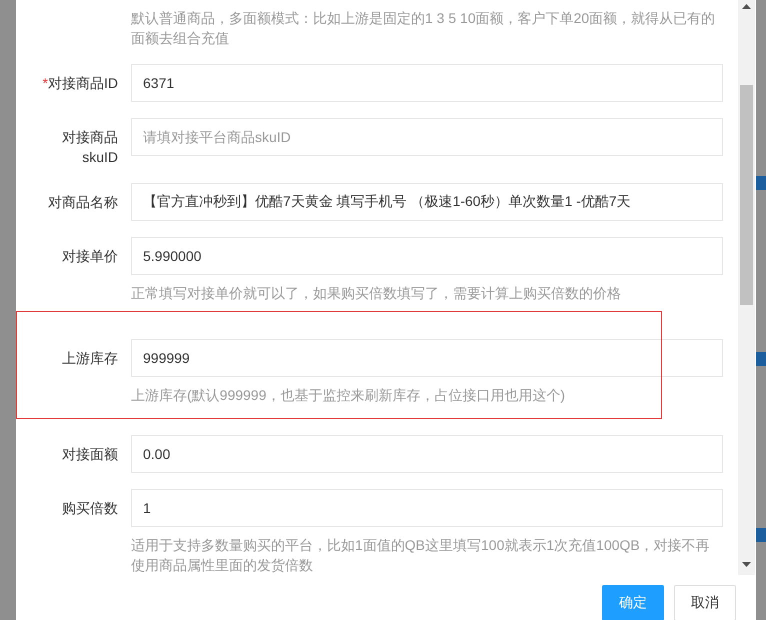 Image resolution: width=766 pixels, height=620 pixels. Describe the element at coordinates (89, 147) in the screenshot. I see `field-label: 对接商品skuID` at that location.